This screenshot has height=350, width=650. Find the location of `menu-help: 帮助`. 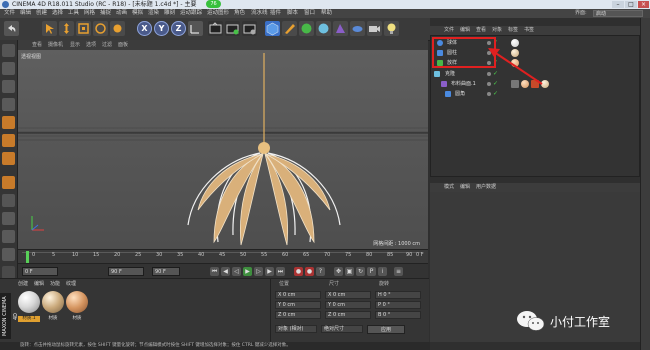

menu-help: 帮助 is located at coordinates (326, 13).